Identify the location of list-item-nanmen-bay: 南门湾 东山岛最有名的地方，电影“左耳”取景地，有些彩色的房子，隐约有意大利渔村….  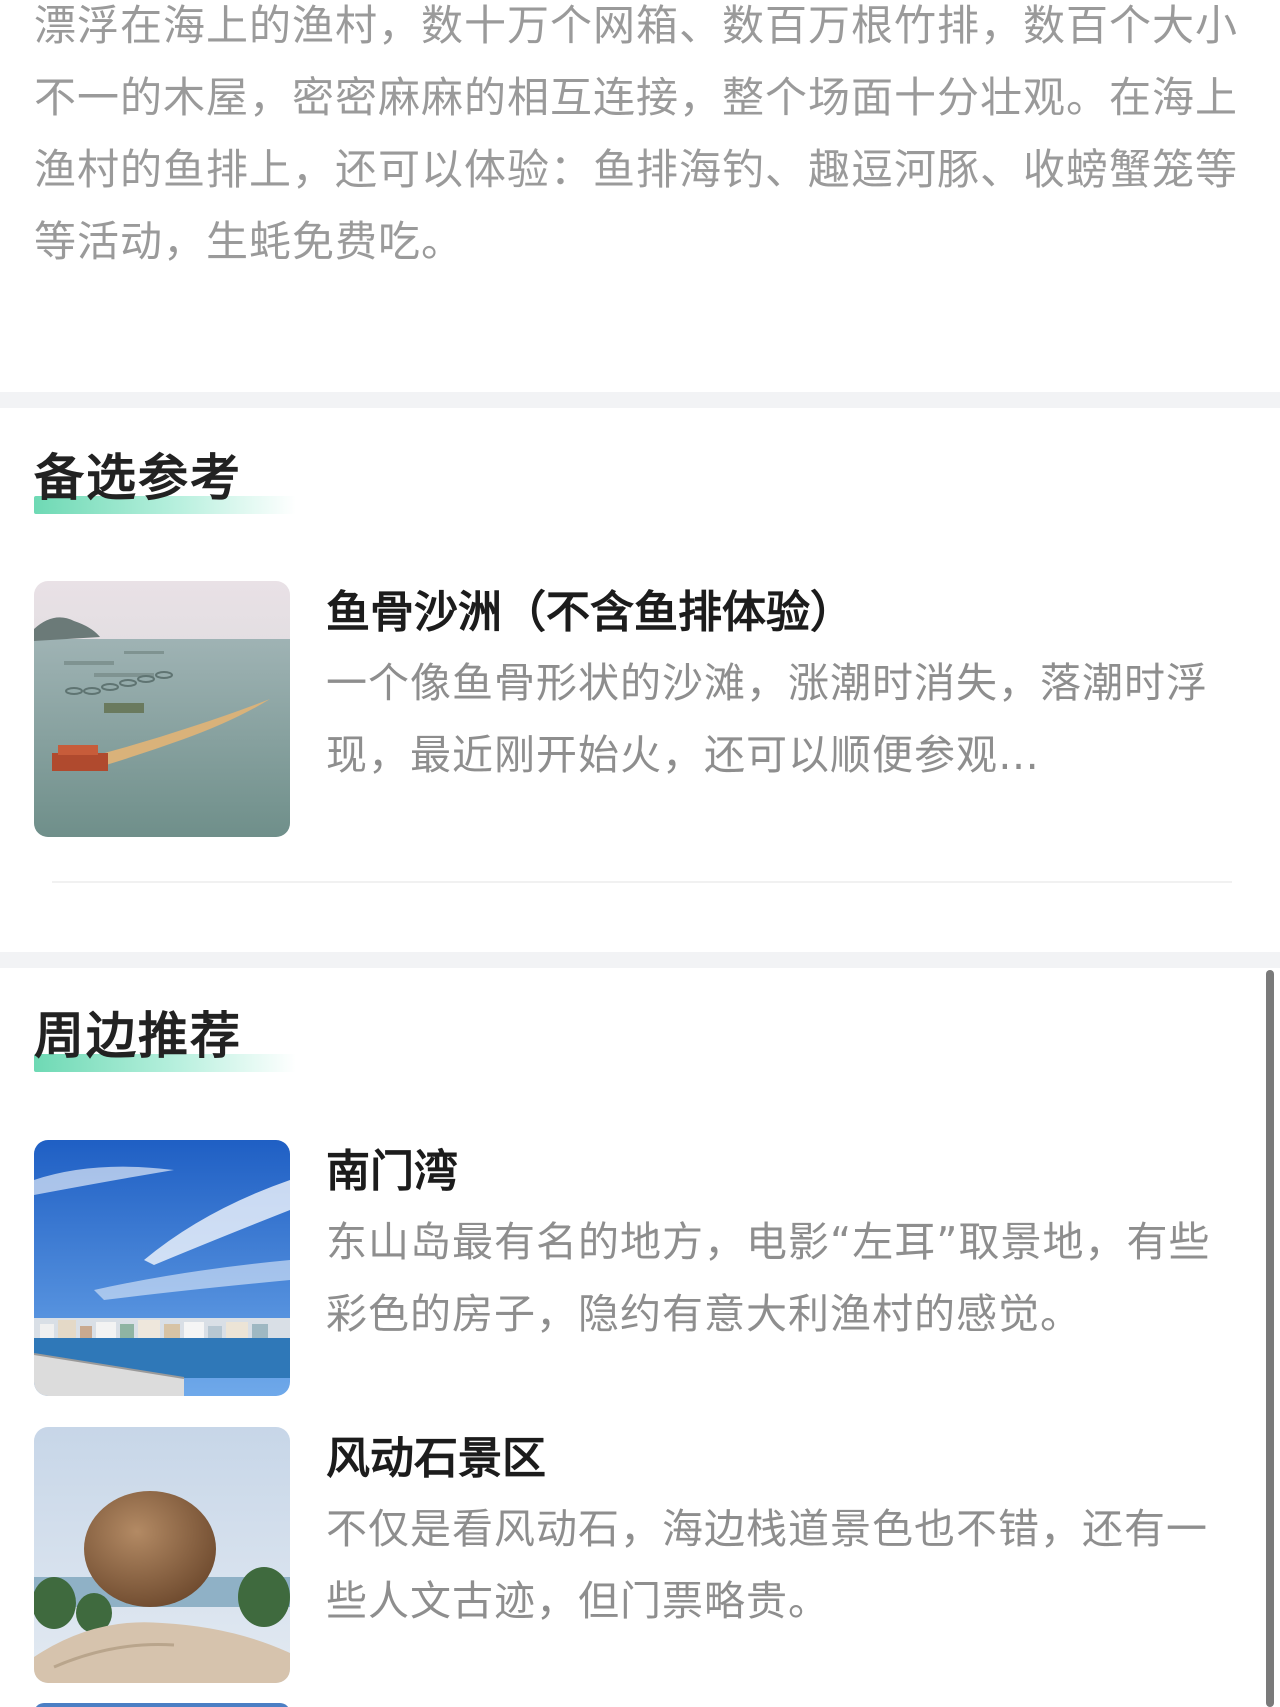
(634, 1269).